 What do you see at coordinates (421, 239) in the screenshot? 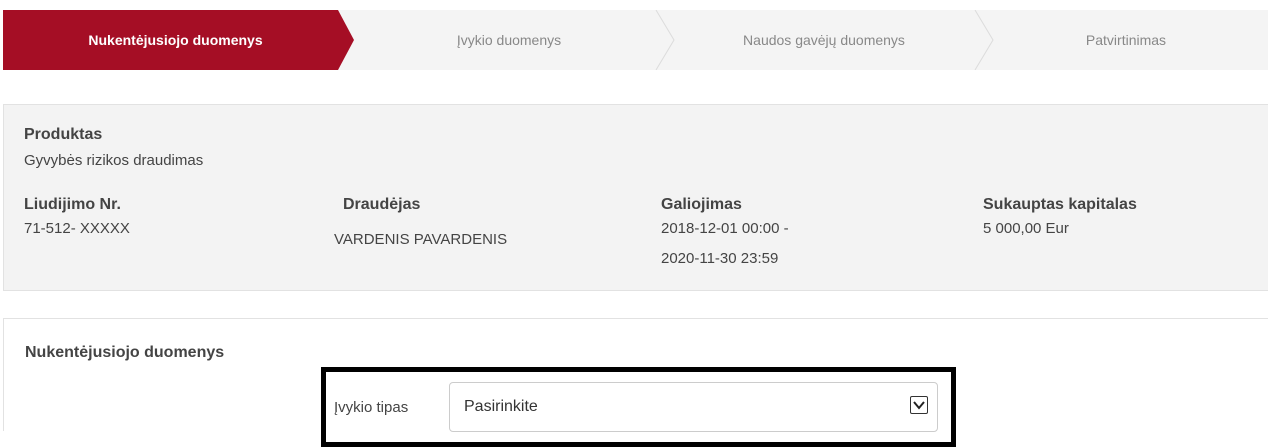
I see `insurer-value: VARDENIS PAVARDENIS` at bounding box center [421, 239].